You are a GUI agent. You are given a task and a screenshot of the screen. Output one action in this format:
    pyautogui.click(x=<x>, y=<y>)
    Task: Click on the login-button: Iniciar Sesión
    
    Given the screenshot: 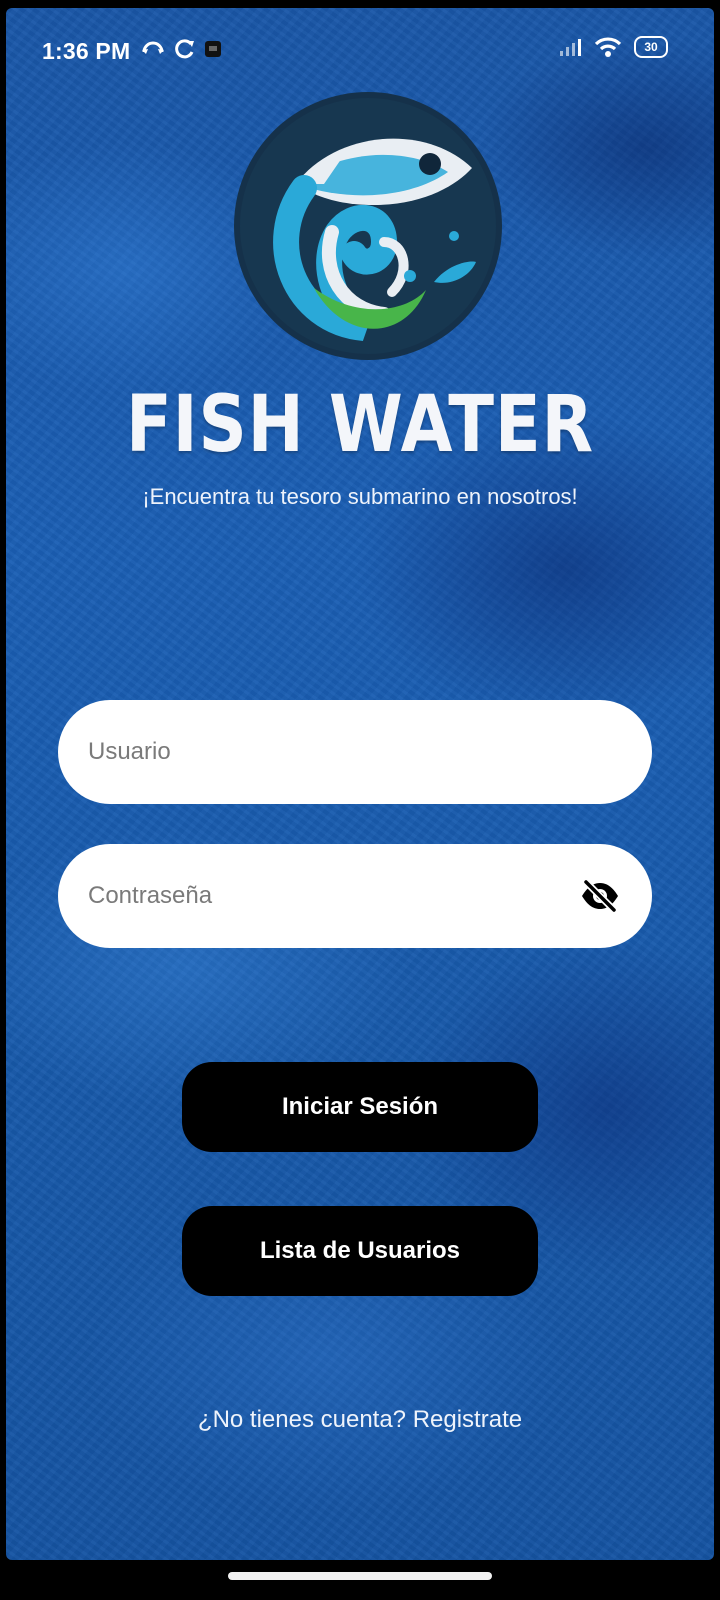 What is the action you would take?
    pyautogui.click(x=360, y=1107)
    